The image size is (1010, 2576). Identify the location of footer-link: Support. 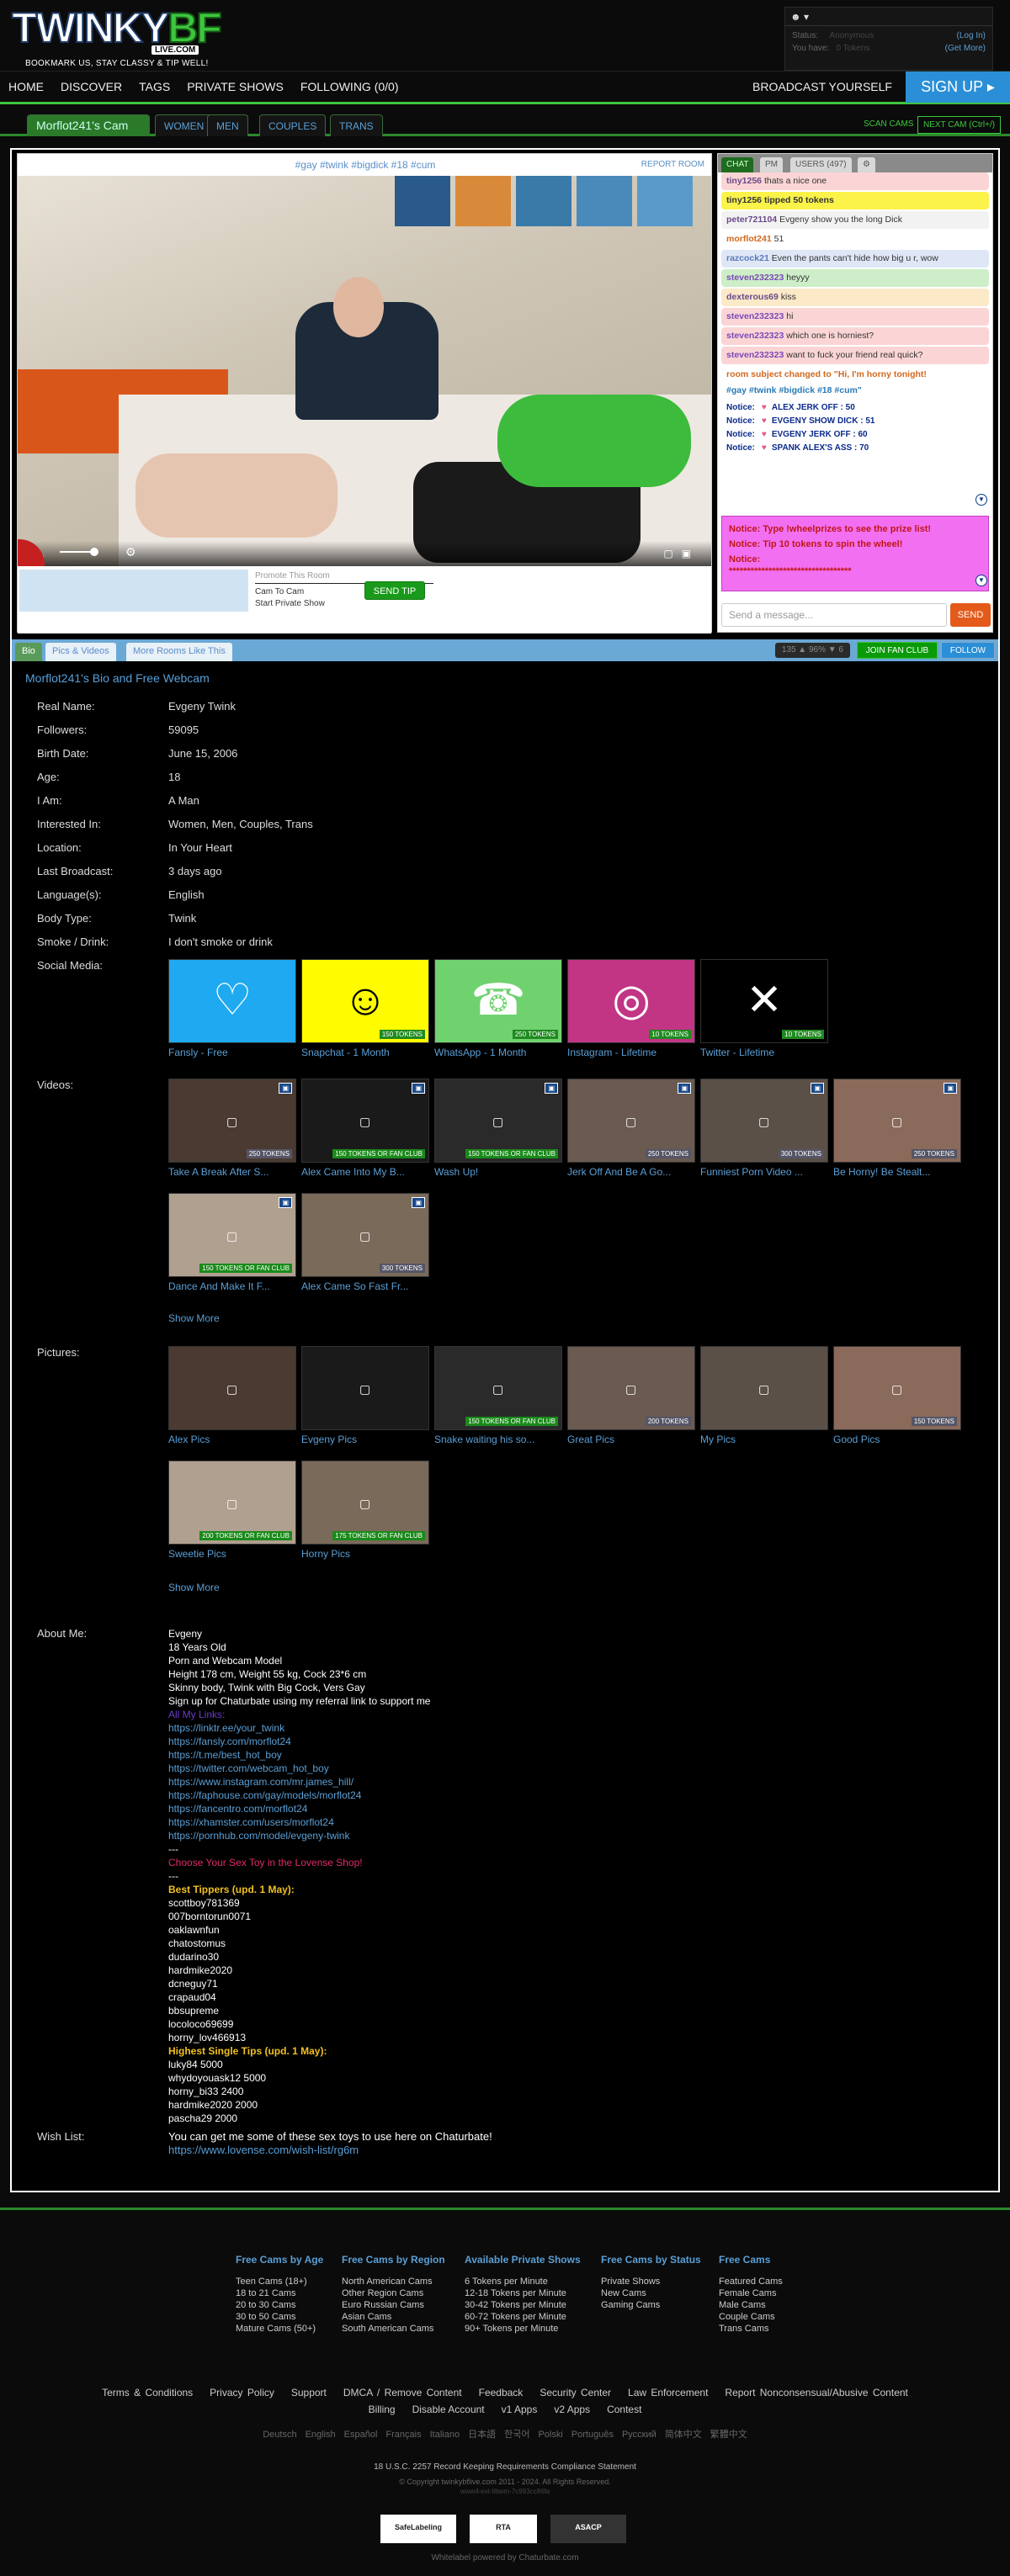
(309, 2392).